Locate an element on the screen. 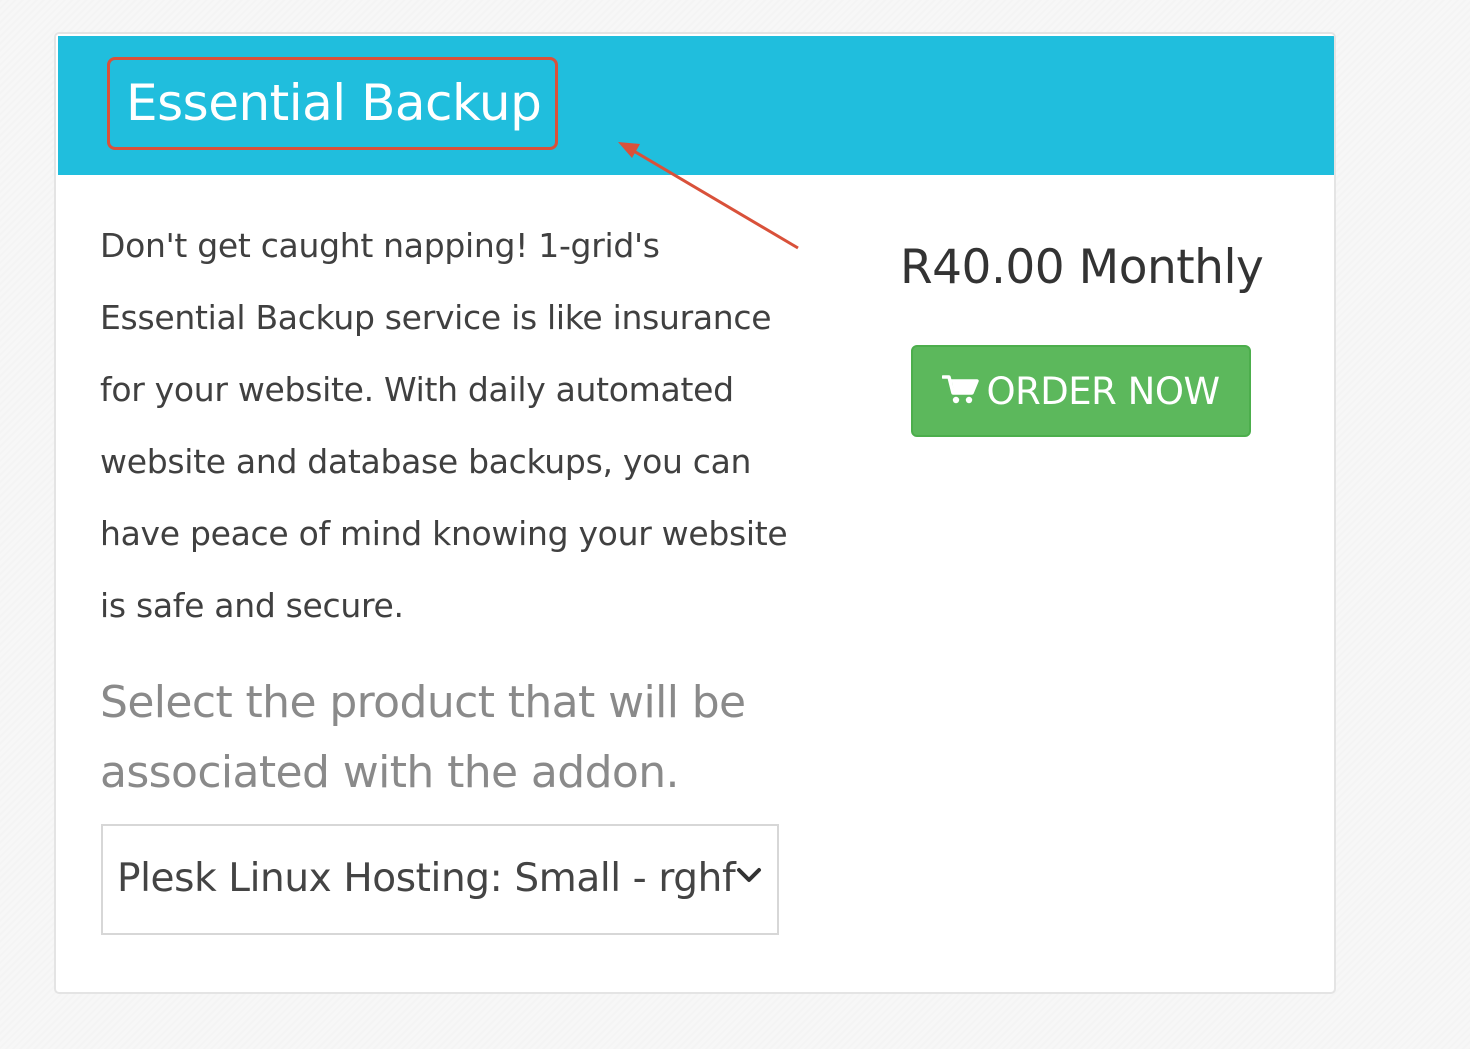 The image size is (1470, 1049). chevron-down-icon is located at coordinates (749, 877).